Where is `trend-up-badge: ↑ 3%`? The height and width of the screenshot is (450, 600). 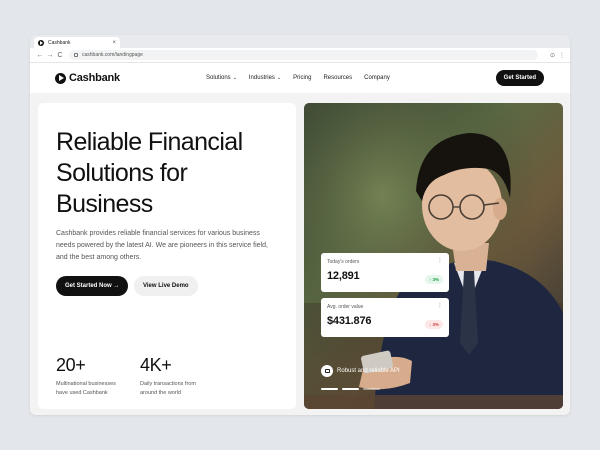
trend-up-badge: ↑ 3% is located at coordinates (433, 279).